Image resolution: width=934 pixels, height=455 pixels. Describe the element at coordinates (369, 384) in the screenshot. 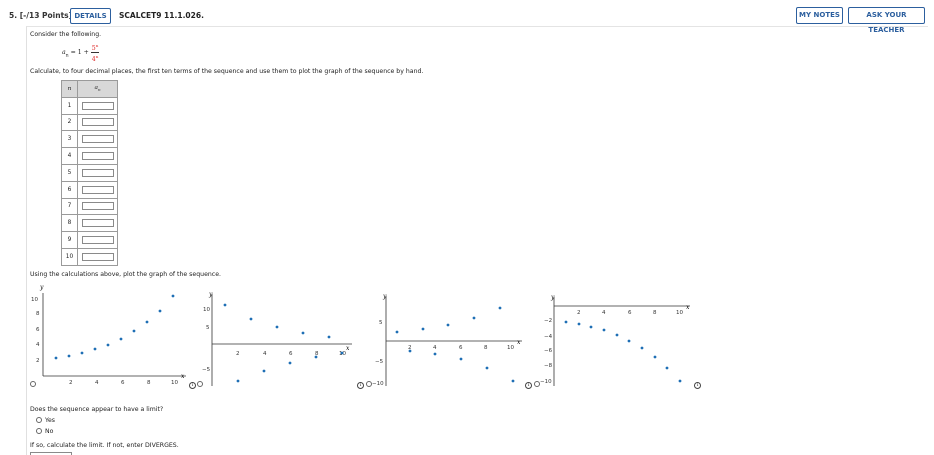

I see `graph-3-radio` at that location.